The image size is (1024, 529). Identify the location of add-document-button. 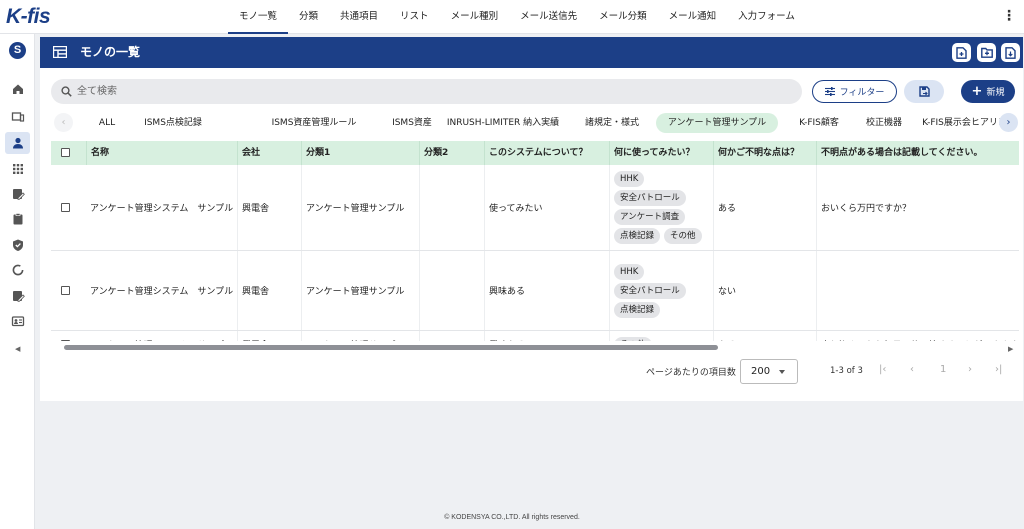
(961, 52).